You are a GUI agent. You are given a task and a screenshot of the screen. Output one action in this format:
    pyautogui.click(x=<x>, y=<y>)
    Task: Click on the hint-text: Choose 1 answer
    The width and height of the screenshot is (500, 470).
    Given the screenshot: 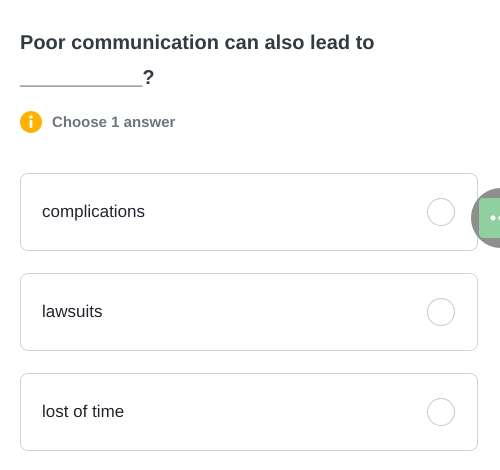 What is the action you would take?
    pyautogui.click(x=114, y=122)
    